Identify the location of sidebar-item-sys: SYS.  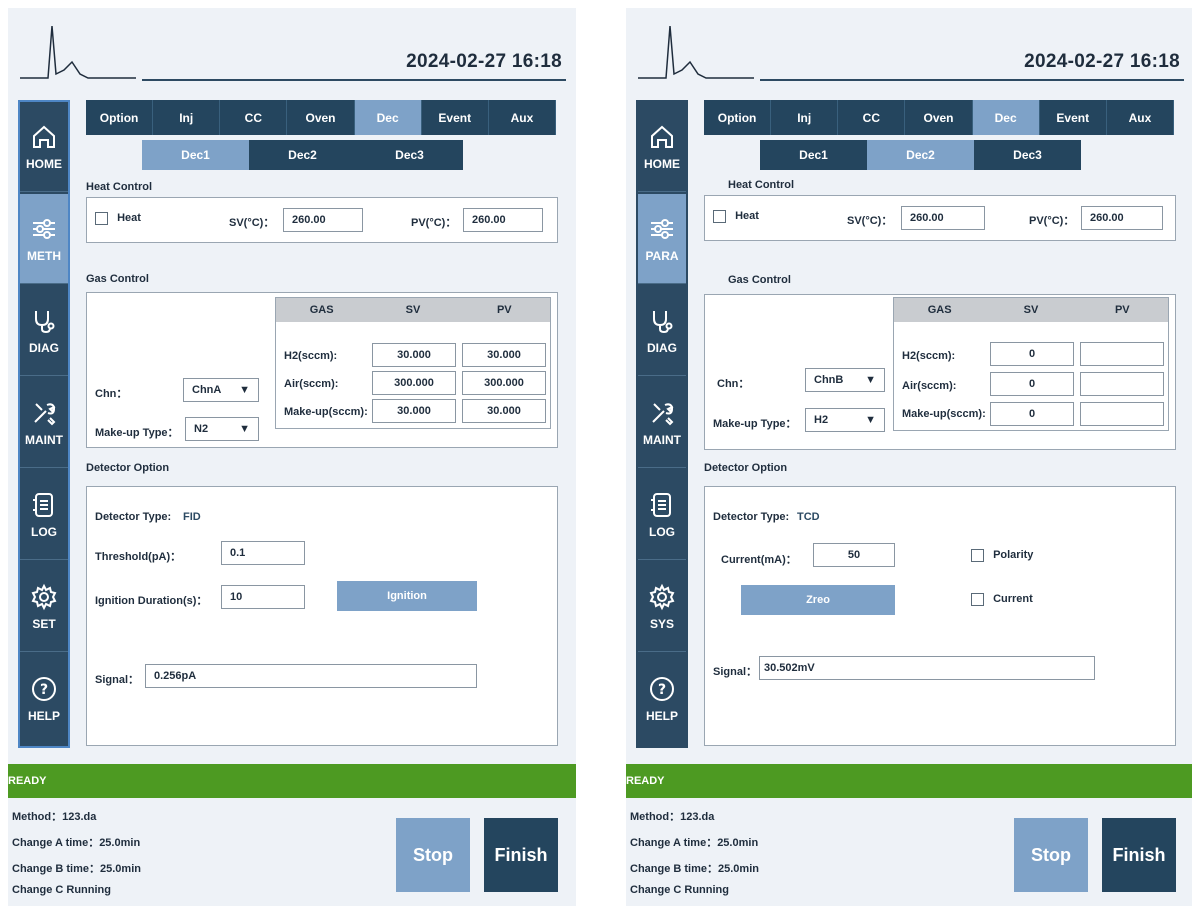
(662, 607).